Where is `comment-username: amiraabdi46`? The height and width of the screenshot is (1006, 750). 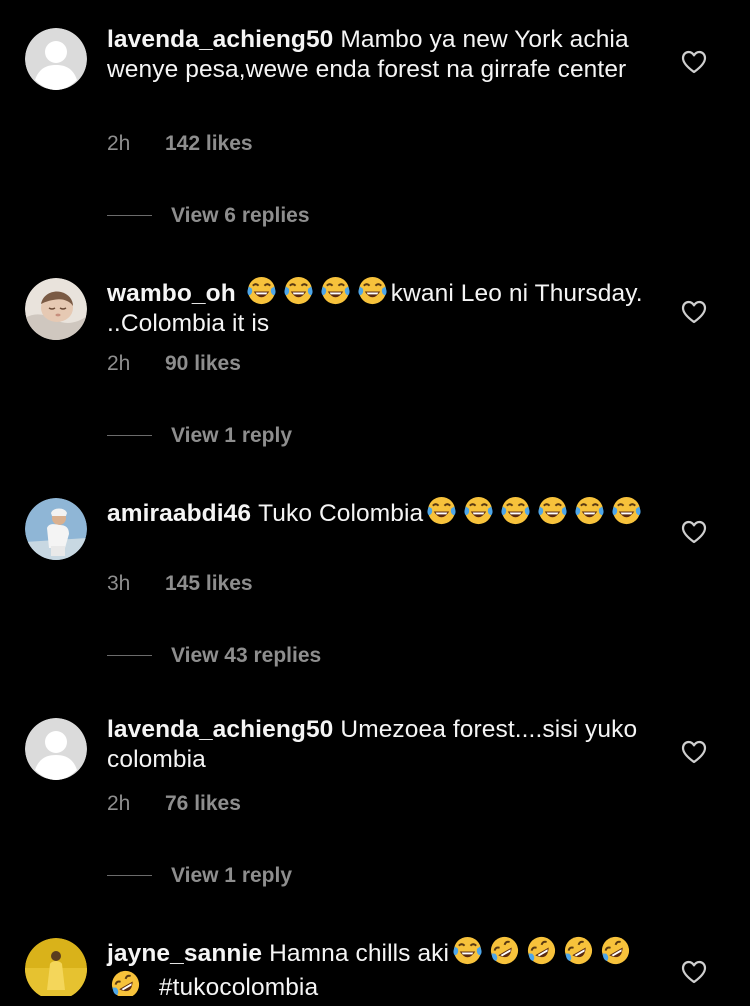
comment-username: amiraabdi46 is located at coordinates (179, 513).